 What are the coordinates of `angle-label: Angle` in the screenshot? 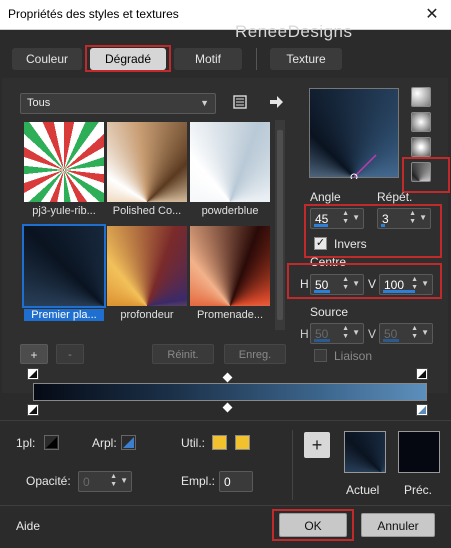 It's located at (325, 197).